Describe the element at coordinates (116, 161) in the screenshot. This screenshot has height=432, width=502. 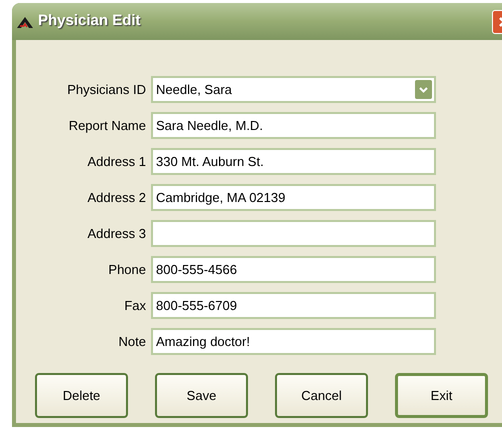
I see `field-label: Address 1` at that location.